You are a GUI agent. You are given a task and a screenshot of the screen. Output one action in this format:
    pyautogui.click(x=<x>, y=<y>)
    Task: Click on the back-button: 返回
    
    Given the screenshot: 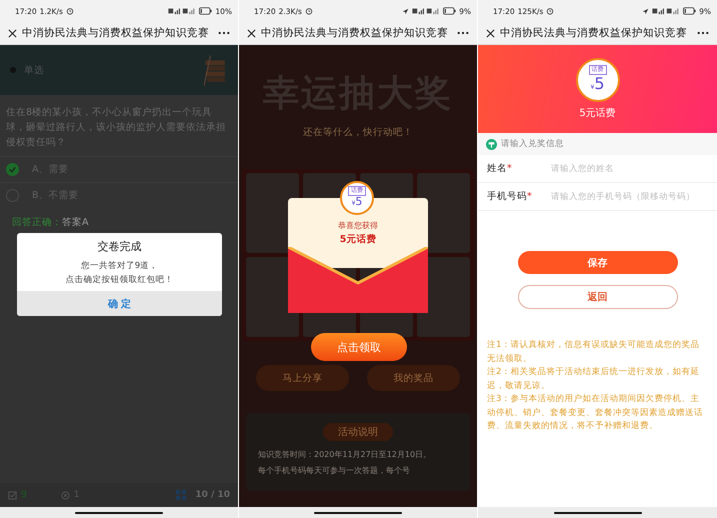 What is the action you would take?
    pyautogui.click(x=598, y=297)
    